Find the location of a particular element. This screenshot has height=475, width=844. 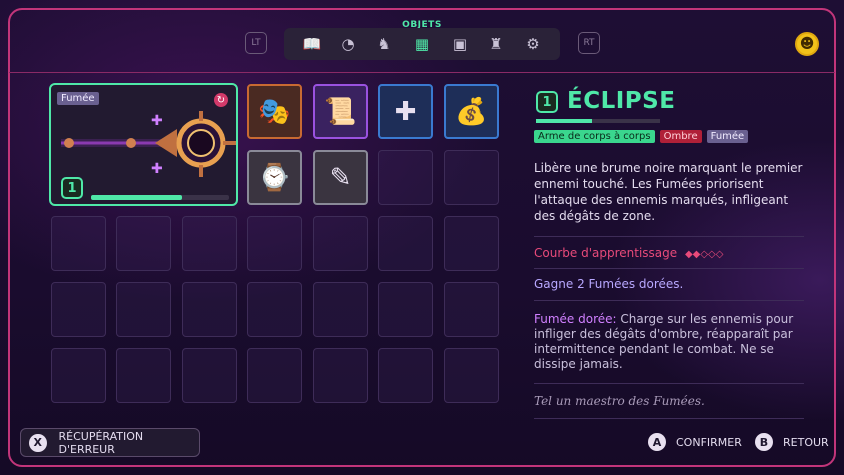

item-icon: ✎ is located at coordinates (340, 177).